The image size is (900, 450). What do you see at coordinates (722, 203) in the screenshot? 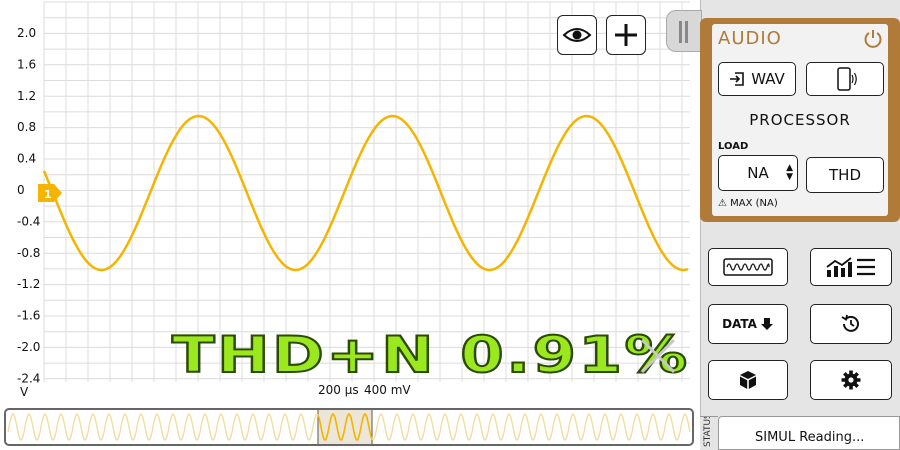
I see `warning-icon: ⚠` at bounding box center [722, 203].